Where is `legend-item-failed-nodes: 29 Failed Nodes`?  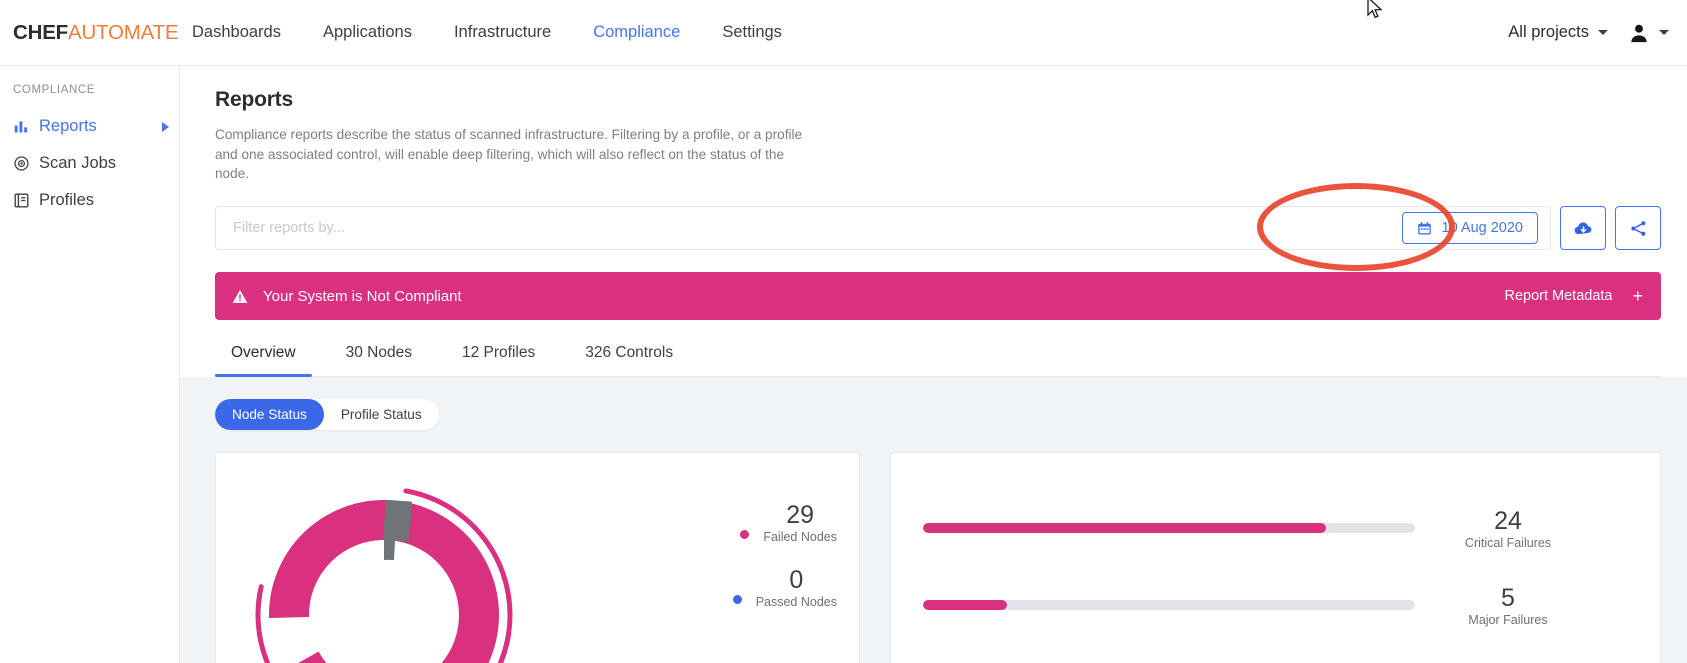
legend-item-failed-nodes: 29 Failed Nodes is located at coordinates (788, 522).